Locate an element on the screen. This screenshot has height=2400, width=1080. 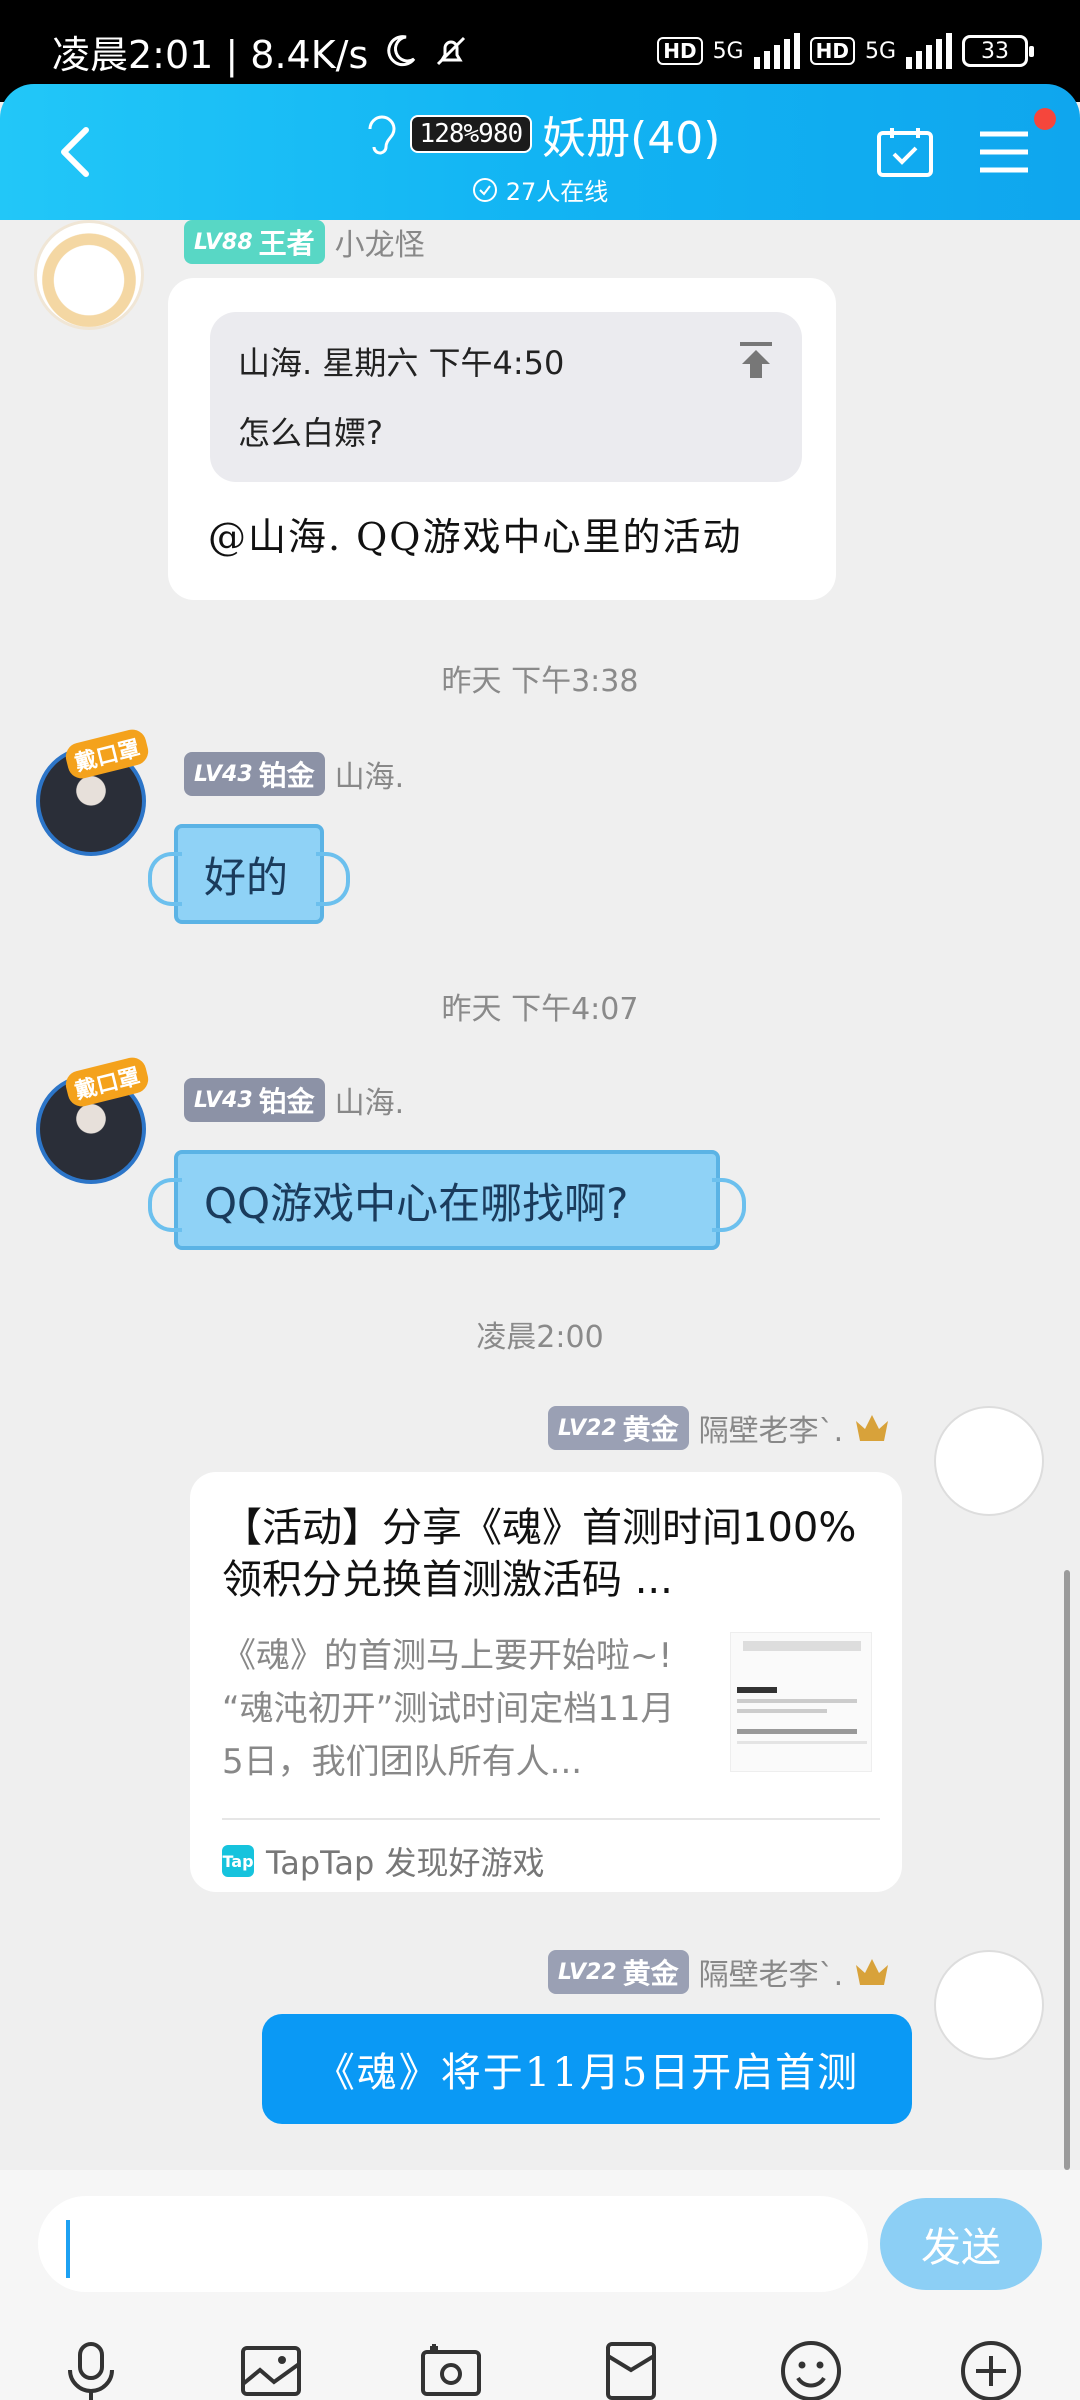
quote-header: 山海. 星期六 下午4:50 is located at coordinates (401, 363).